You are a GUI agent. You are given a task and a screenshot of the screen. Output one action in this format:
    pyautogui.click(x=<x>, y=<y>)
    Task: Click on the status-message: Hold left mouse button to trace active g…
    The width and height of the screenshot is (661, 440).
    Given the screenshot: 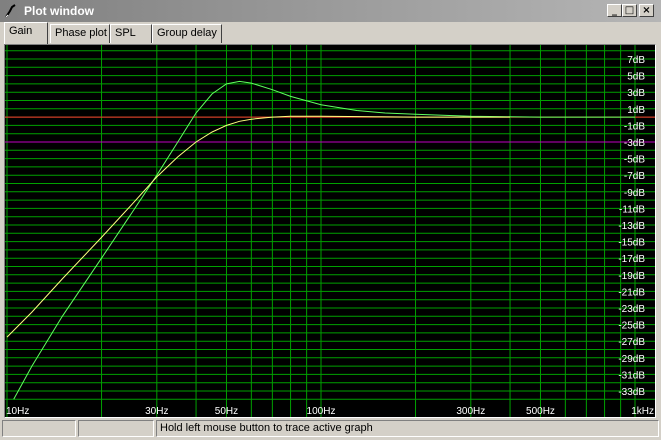 What is the action you would take?
    pyautogui.click(x=407, y=428)
    